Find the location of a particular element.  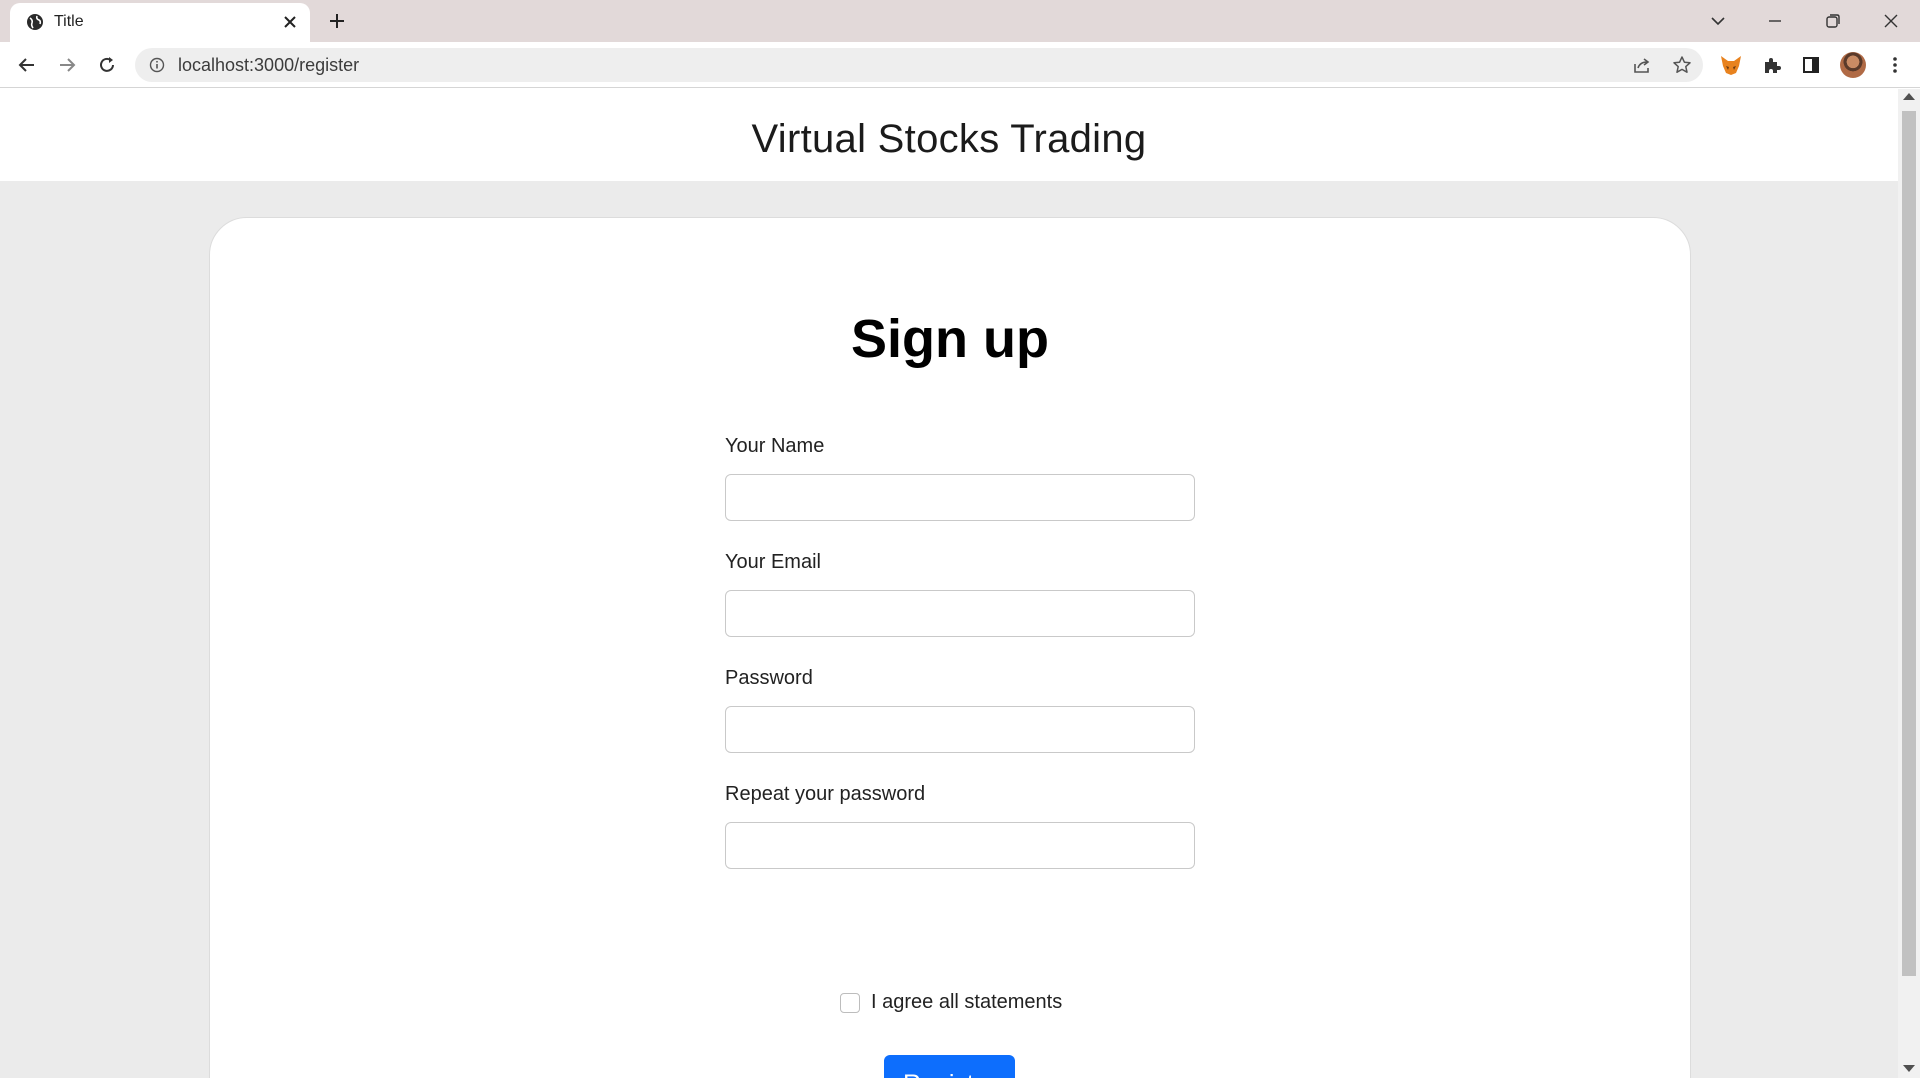

email-field is located at coordinates (960, 613).